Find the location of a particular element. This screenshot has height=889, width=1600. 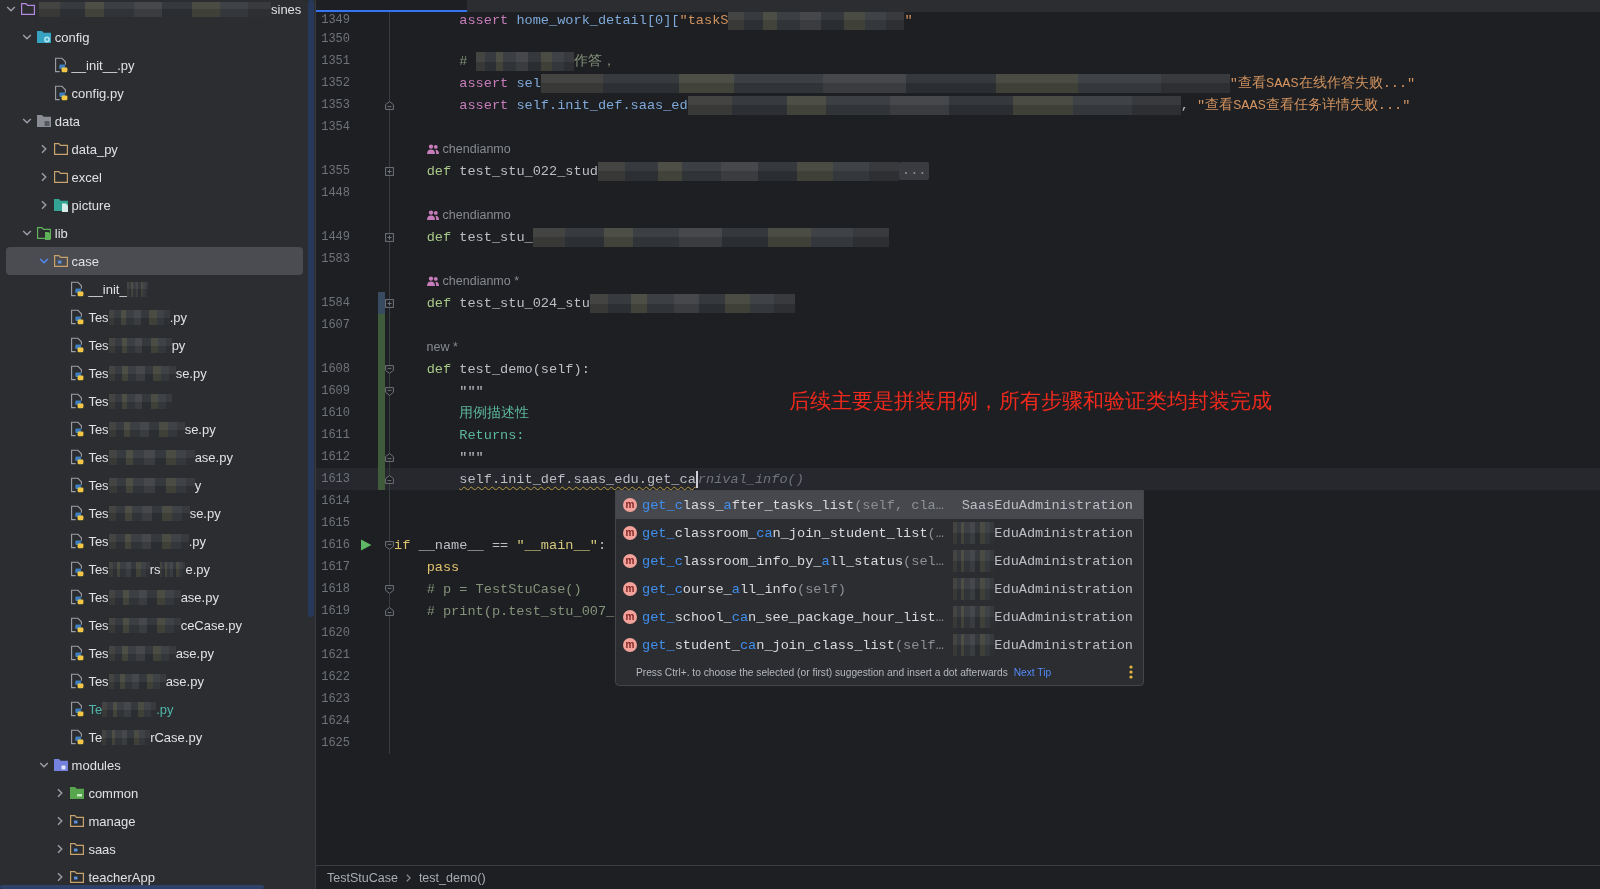

tree-item: common is located at coordinates (154, 793).